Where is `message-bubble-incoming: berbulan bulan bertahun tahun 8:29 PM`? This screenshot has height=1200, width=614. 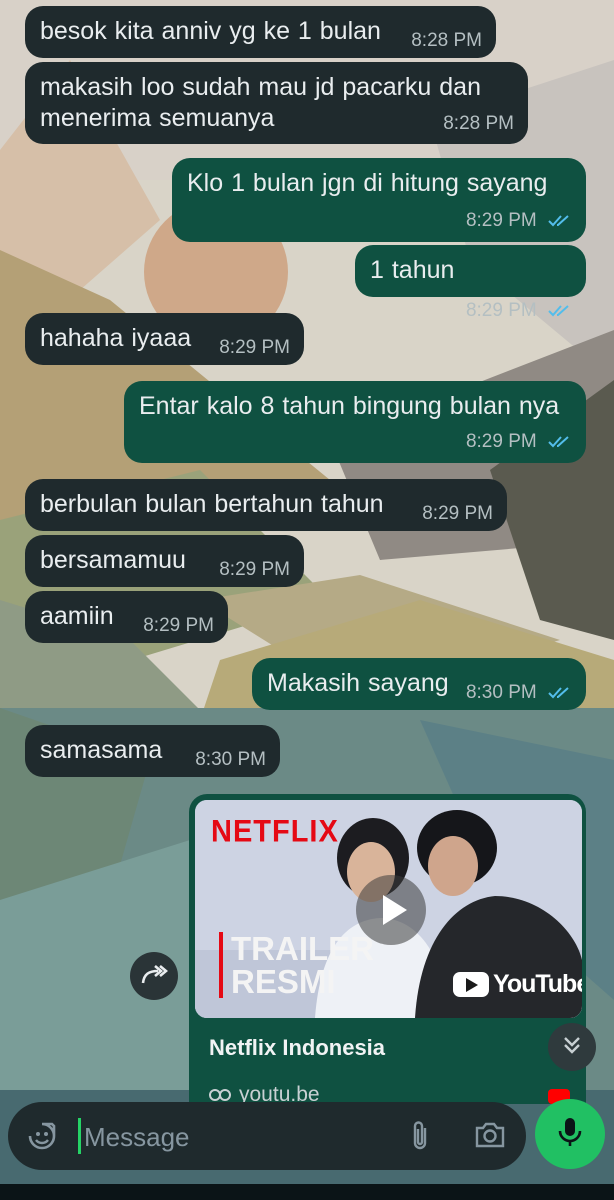
message-bubble-incoming: berbulan bulan bertahun tahun 8:29 PM is located at coordinates (266, 505).